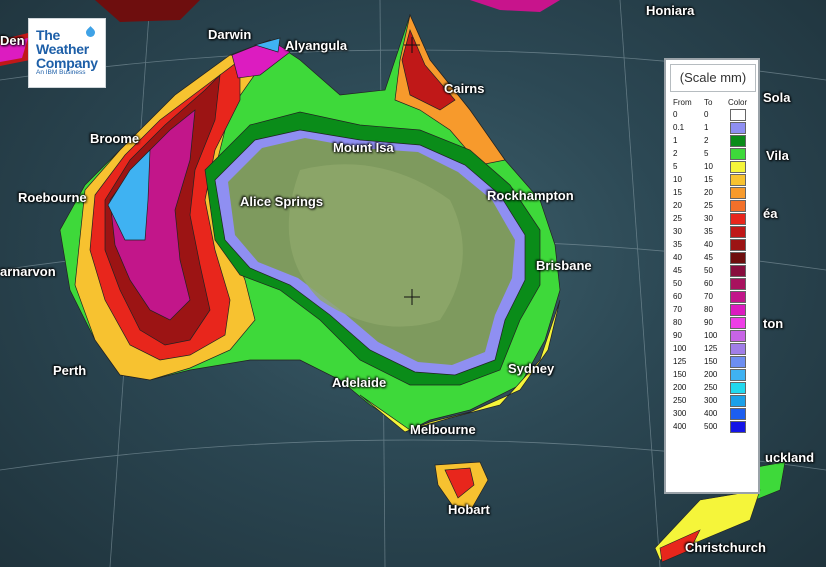 Image resolution: width=826 pixels, height=567 pixels. I want to click on city-label-carnarvon: arnarvon, so click(28, 271).